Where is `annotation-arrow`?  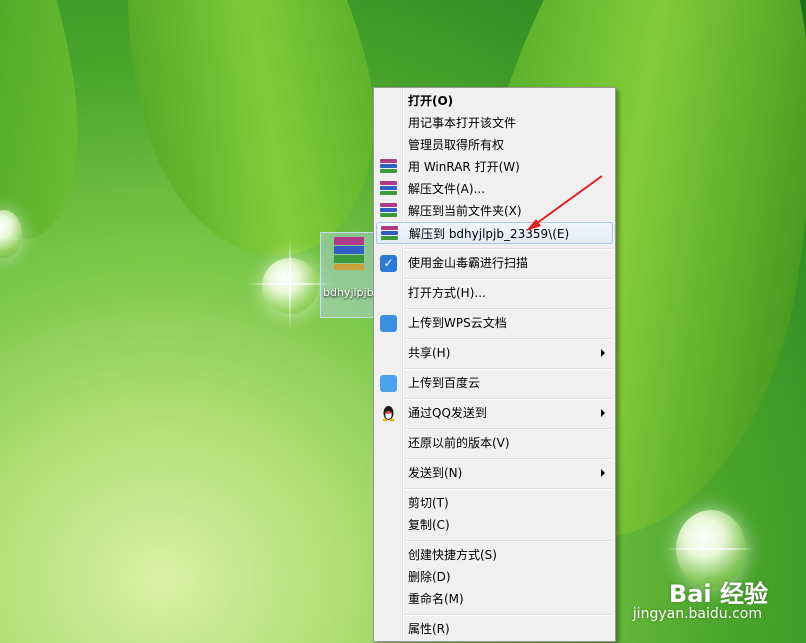 annotation-arrow is located at coordinates (564, 203).